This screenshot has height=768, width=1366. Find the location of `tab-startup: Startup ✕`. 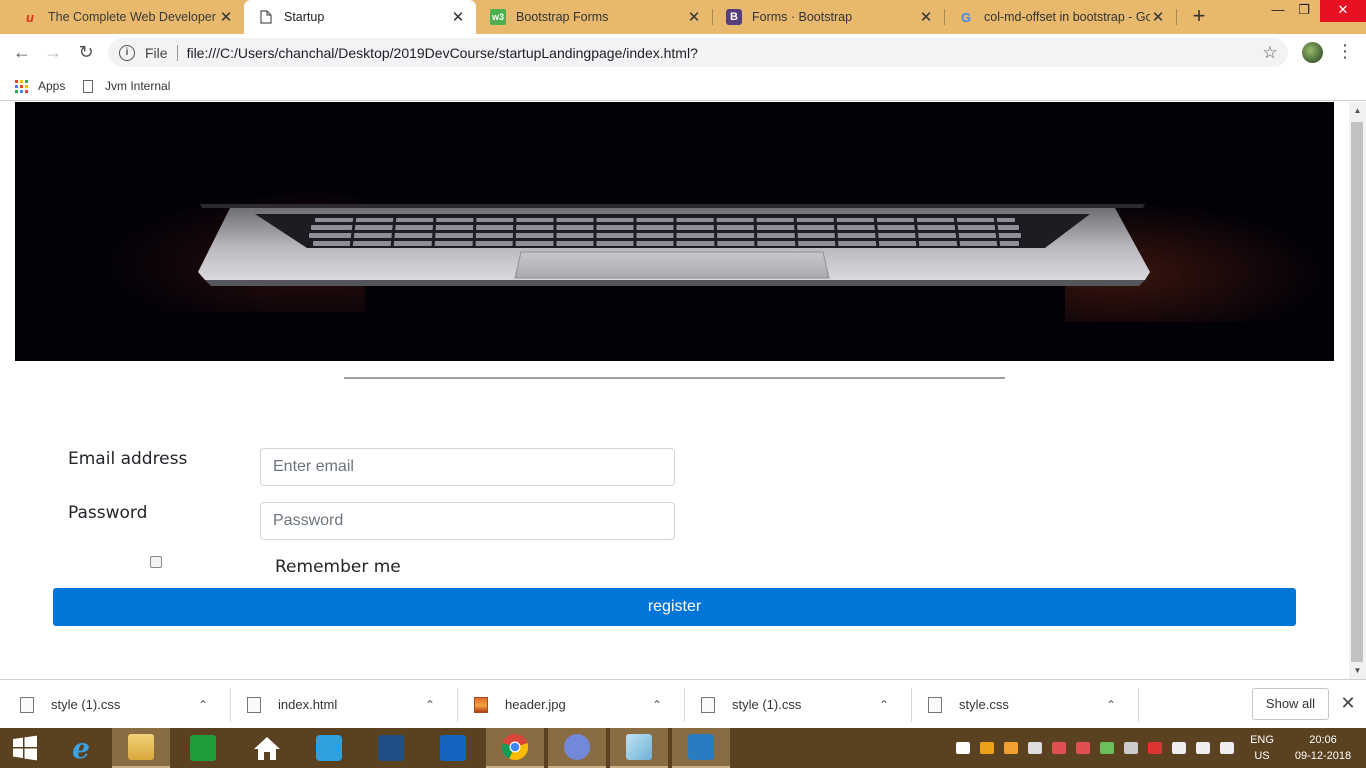

tab-startup: Startup ✕ is located at coordinates (360, 17).